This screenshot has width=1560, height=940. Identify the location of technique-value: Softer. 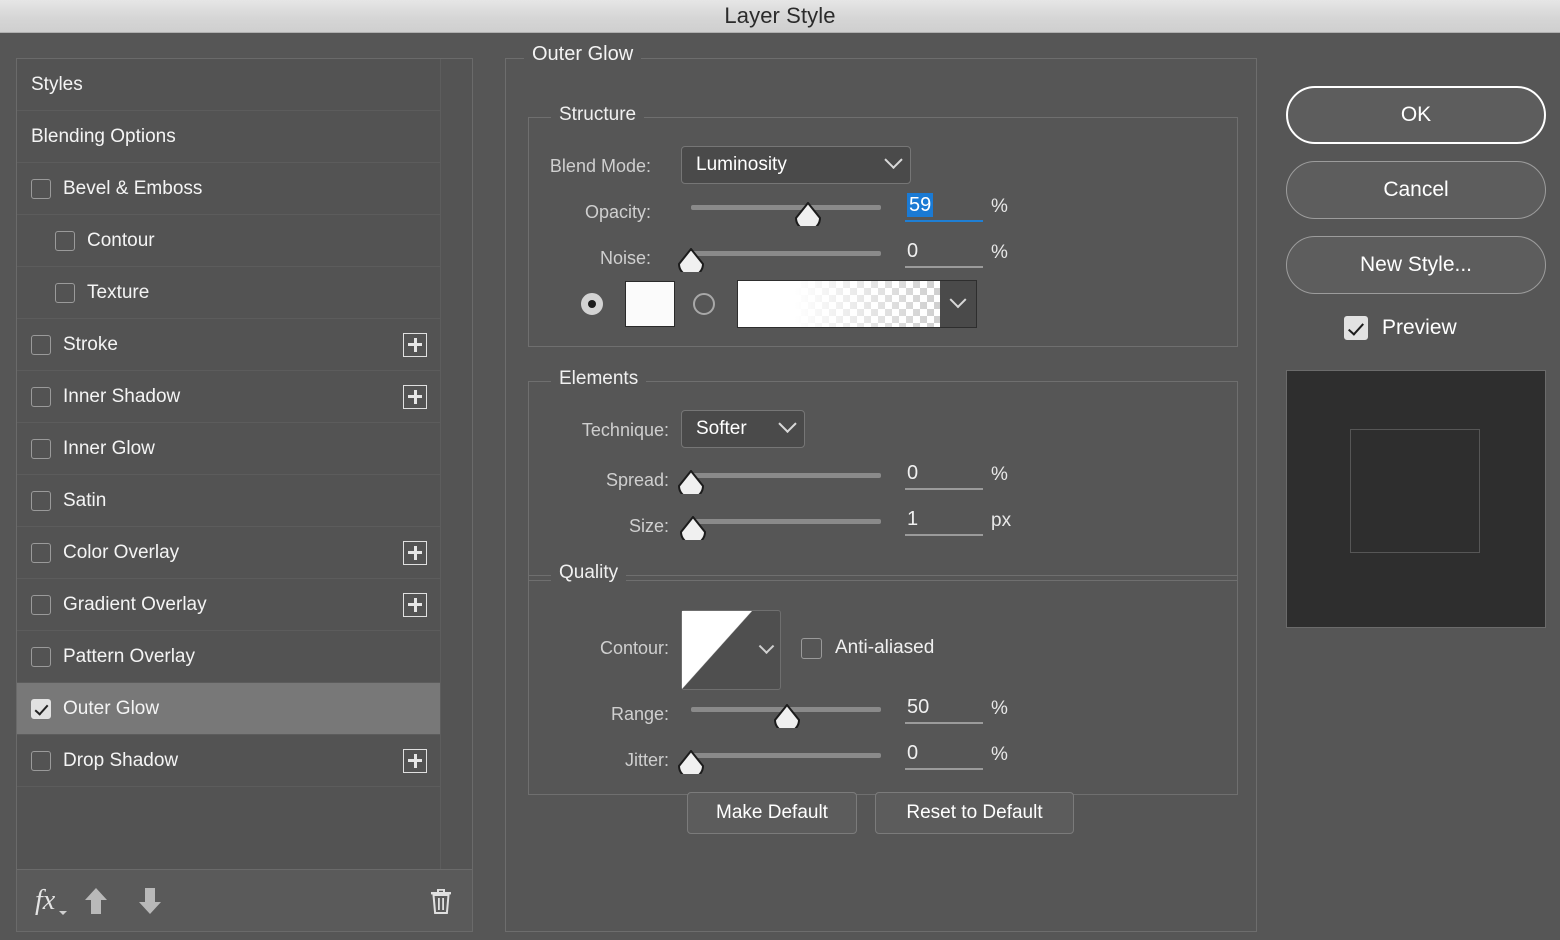
(721, 428).